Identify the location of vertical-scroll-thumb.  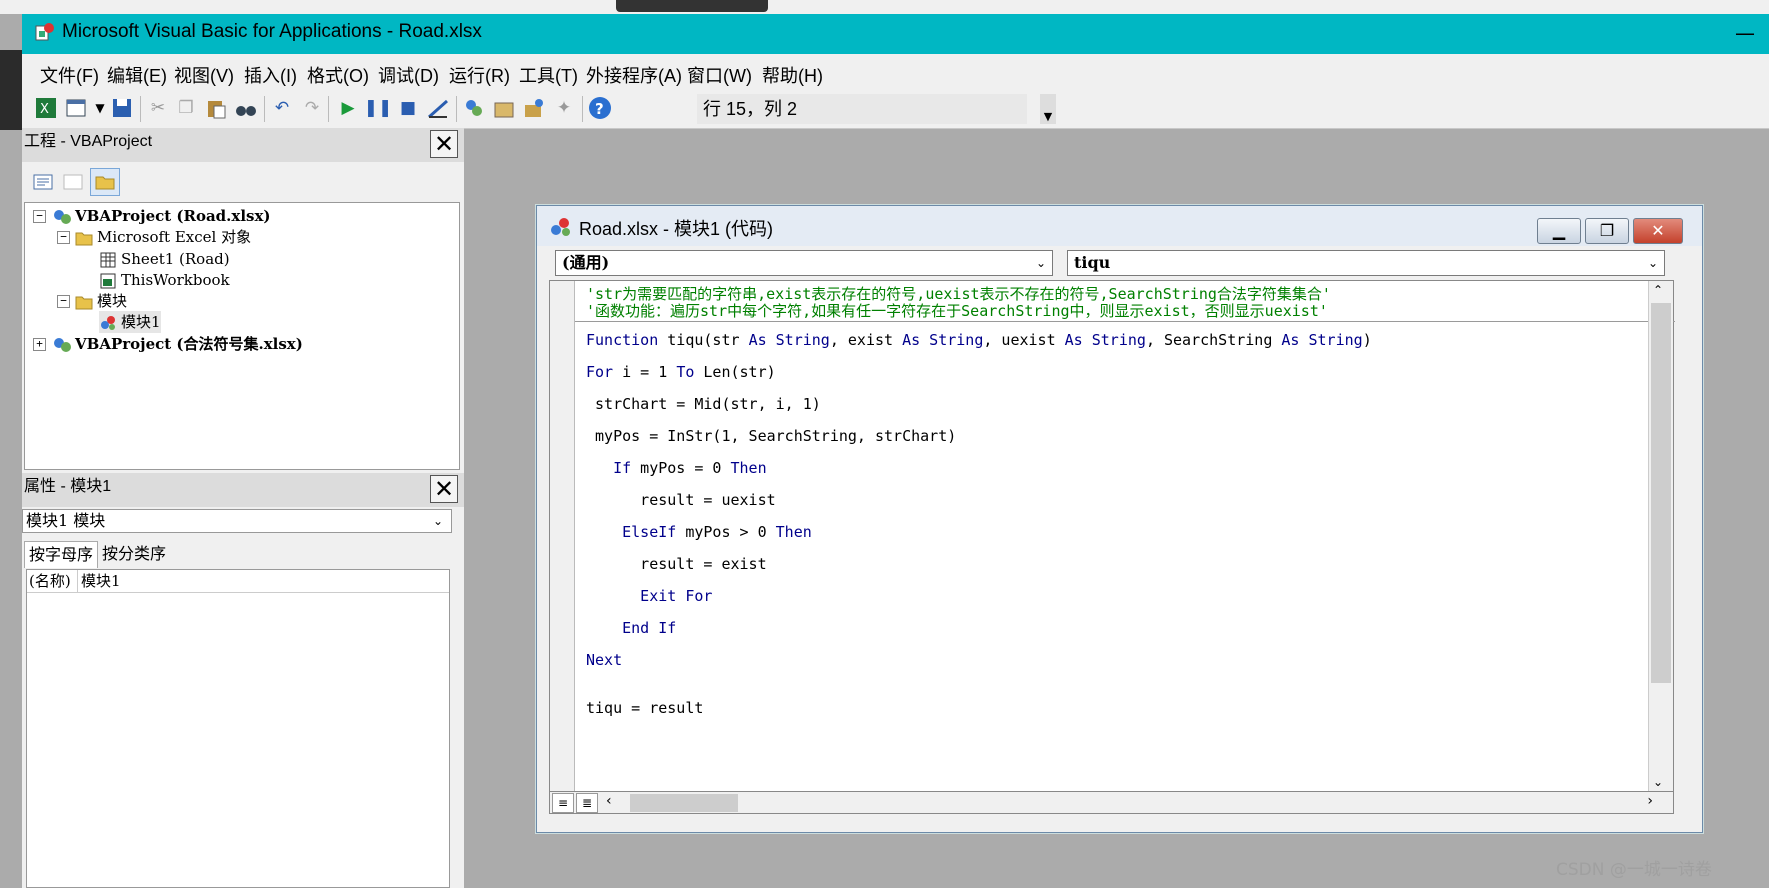
(1661, 493).